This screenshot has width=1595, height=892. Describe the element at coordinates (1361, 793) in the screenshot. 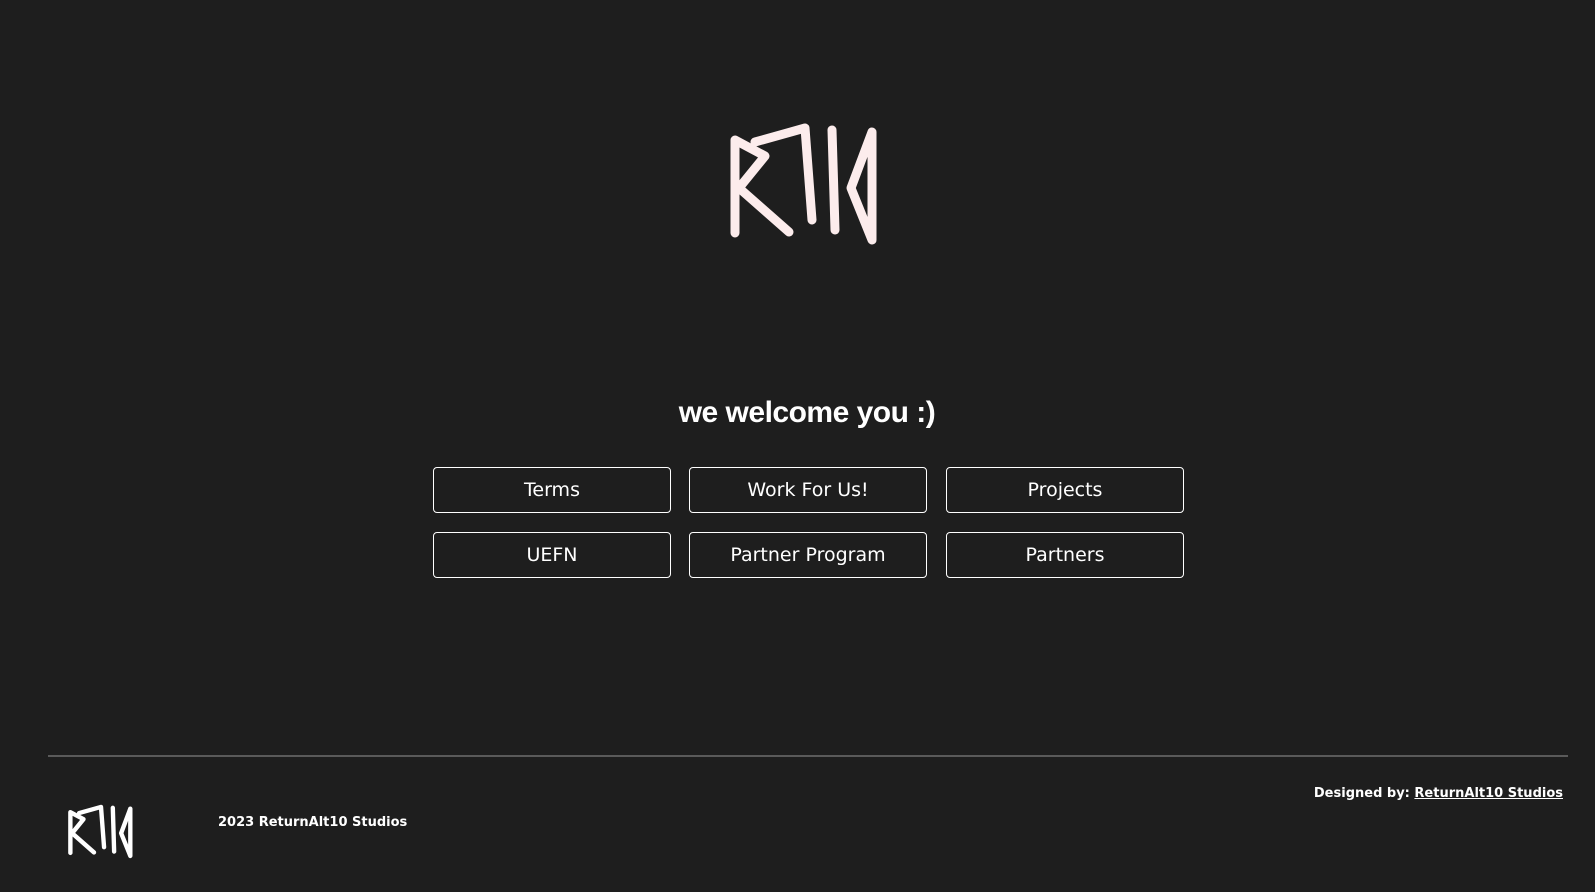

I see `designed-by-label: Designed by:` at that location.